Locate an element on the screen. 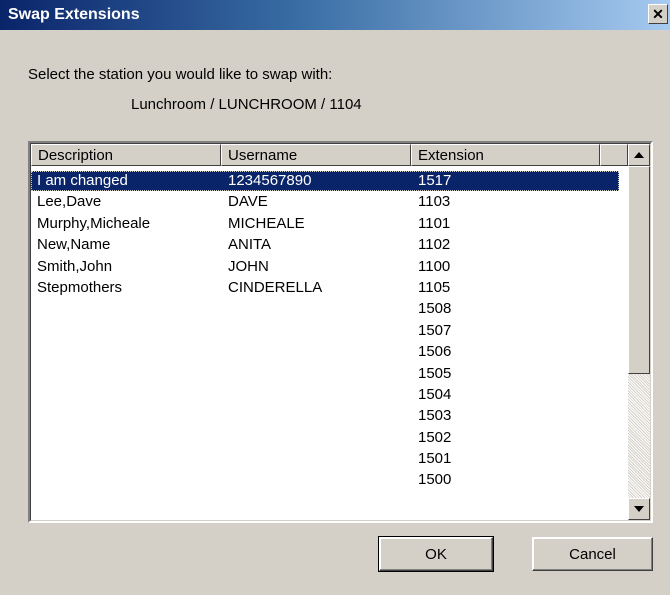  column-header-filler is located at coordinates (614, 155).